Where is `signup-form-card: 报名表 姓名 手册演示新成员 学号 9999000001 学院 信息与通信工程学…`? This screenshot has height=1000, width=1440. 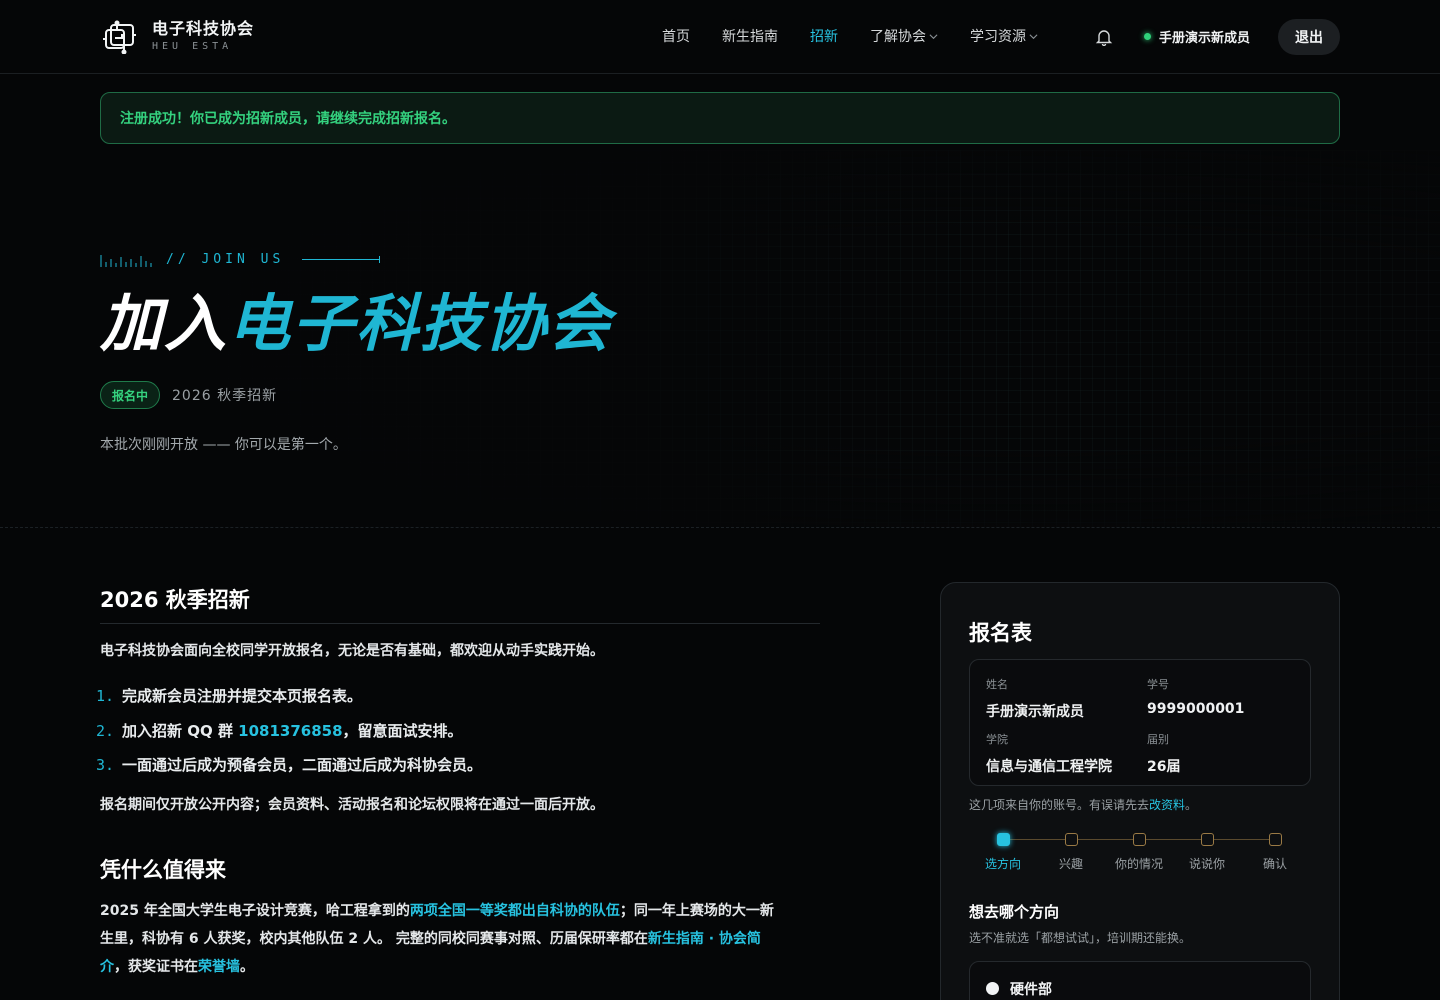 signup-form-card: 报名表 姓名 手册演示新成员 学号 9999000001 学院 信息与通信工程学… is located at coordinates (1140, 791).